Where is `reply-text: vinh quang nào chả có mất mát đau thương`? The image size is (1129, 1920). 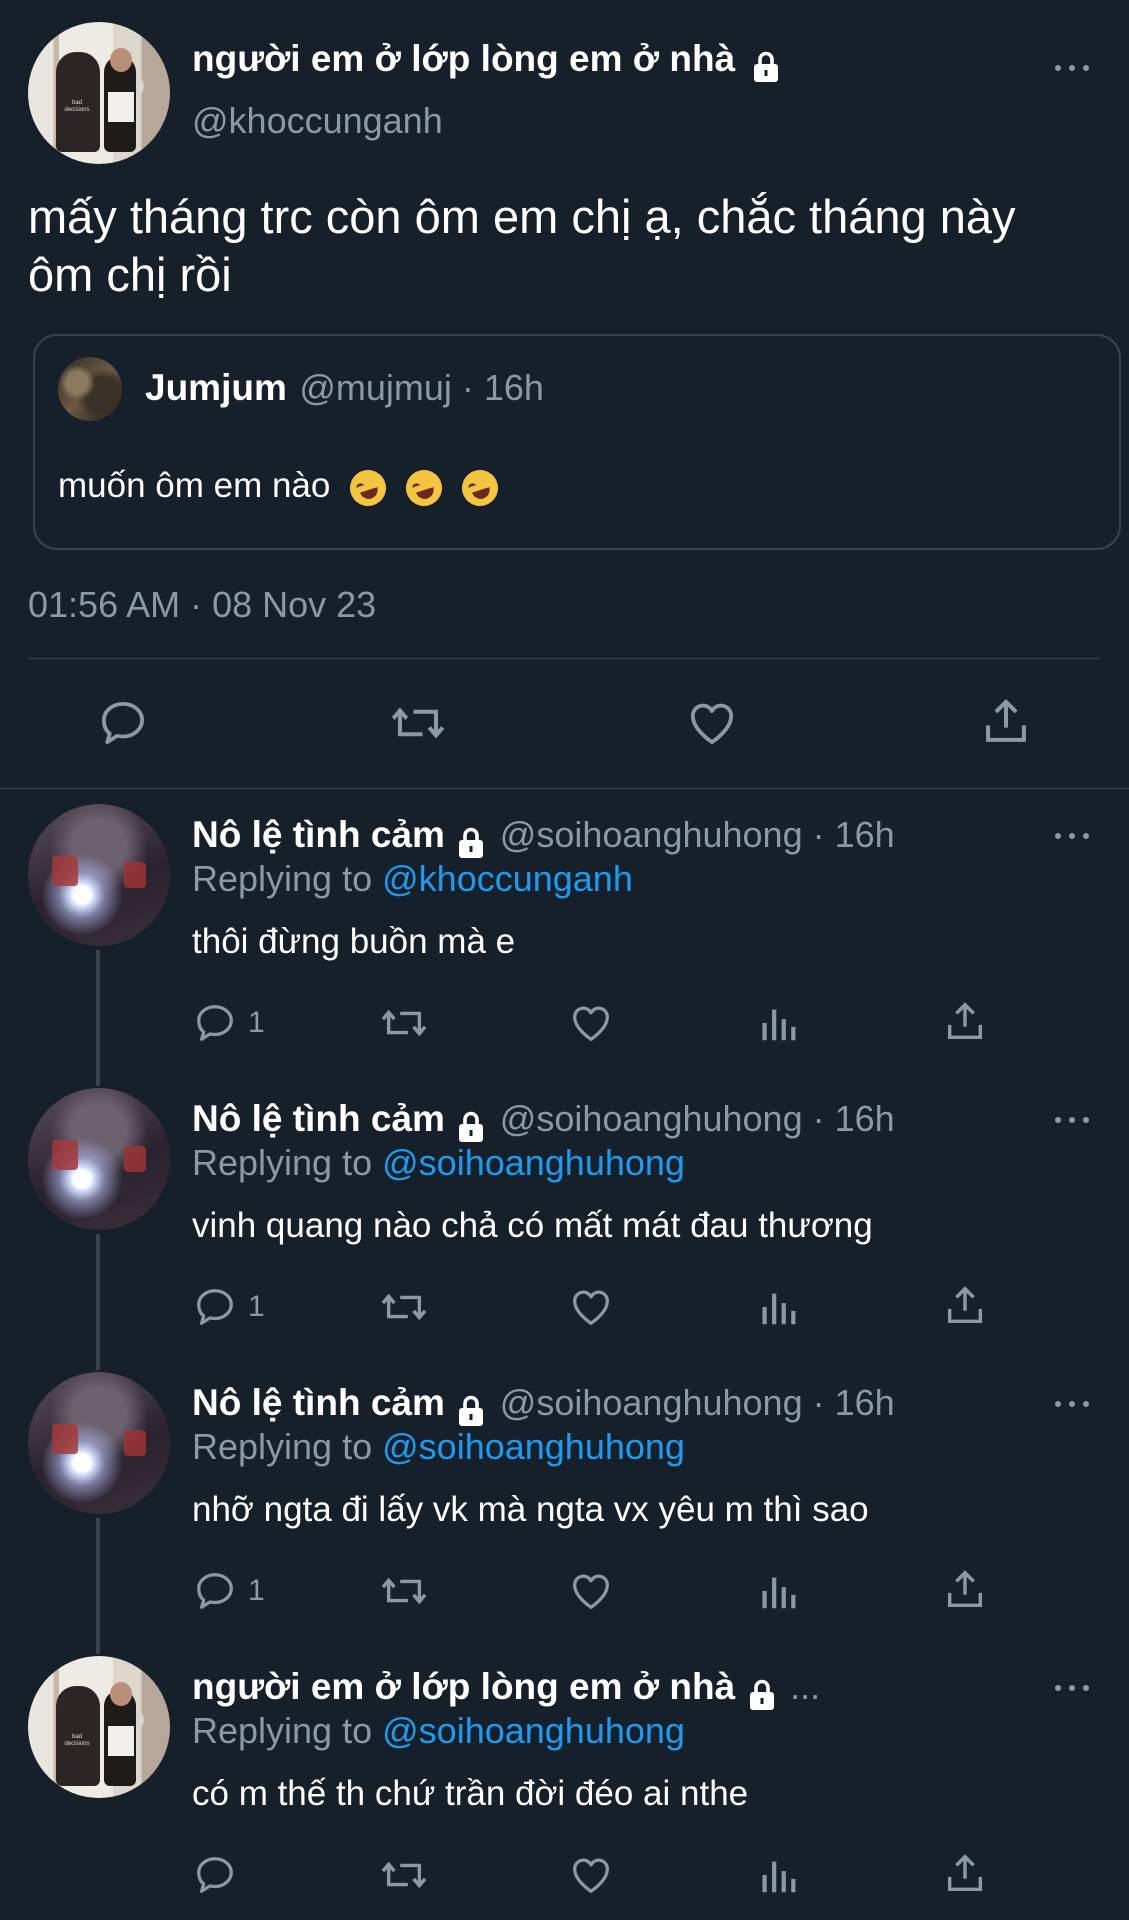 reply-text: vinh quang nào chả có mất mát đau thương is located at coordinates (532, 1225).